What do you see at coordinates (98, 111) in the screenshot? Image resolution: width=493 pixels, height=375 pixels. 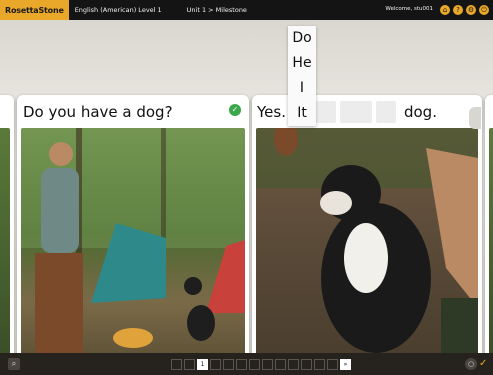 I see `question-text: Do you have a dog?` at bounding box center [98, 111].